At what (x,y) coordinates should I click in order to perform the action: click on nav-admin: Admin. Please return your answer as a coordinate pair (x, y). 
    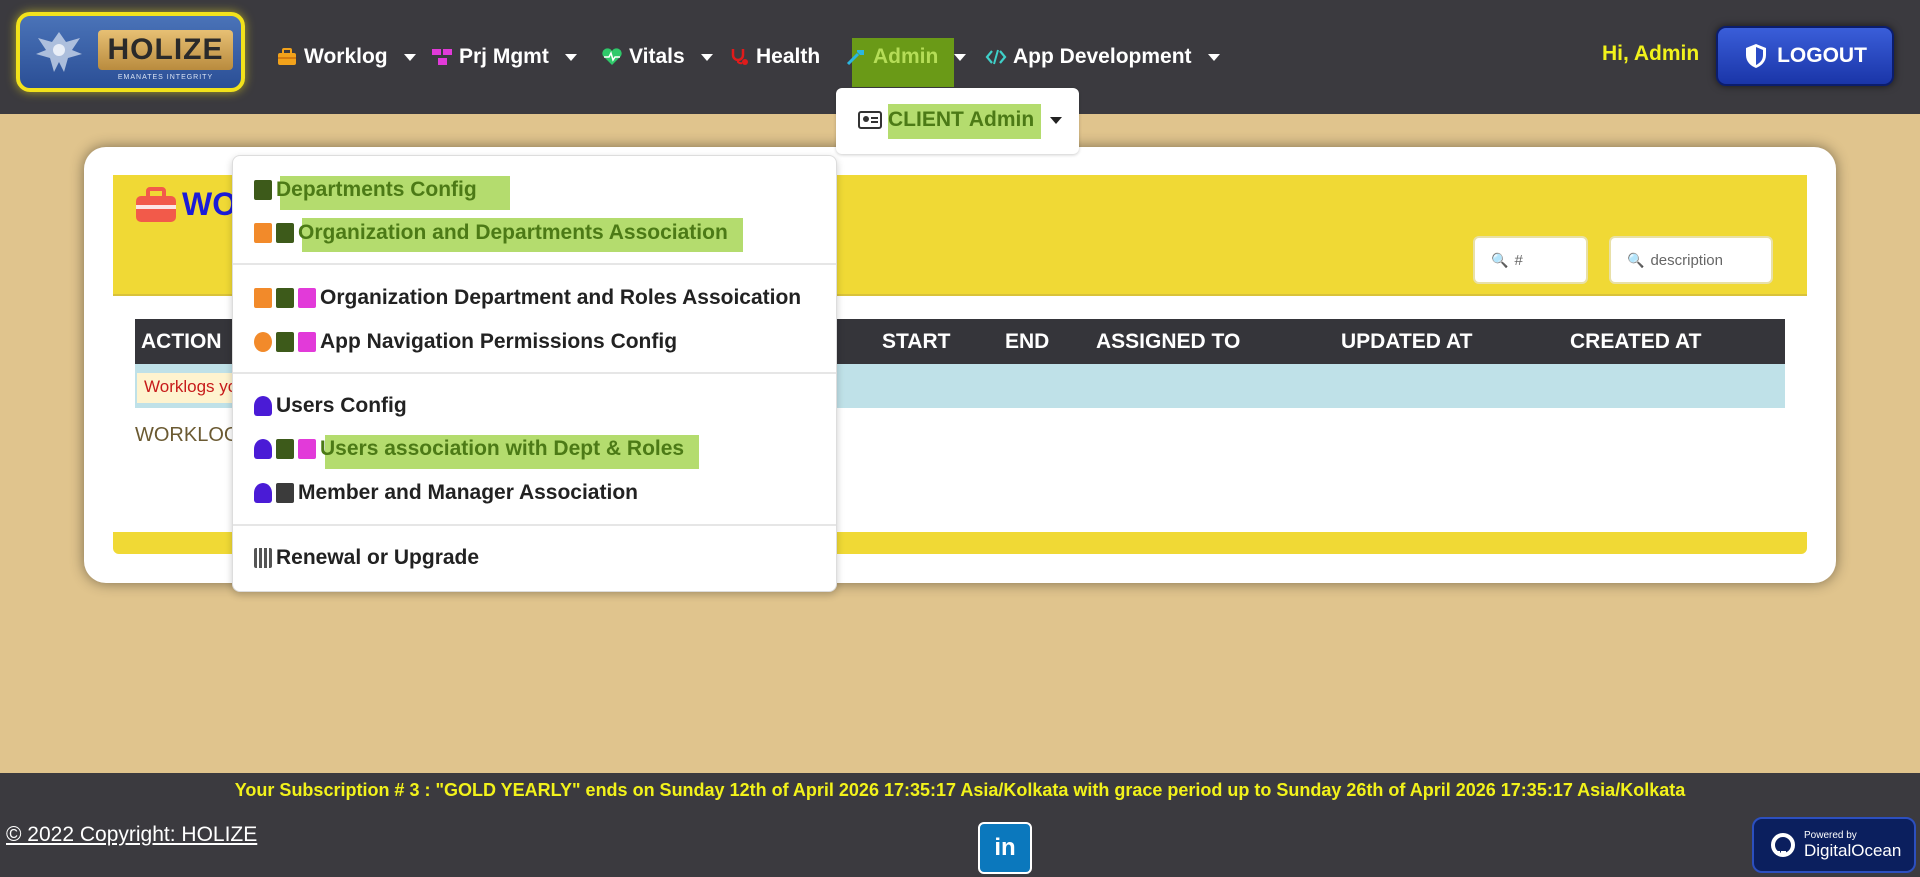
    Looking at the image, I should click on (906, 57).